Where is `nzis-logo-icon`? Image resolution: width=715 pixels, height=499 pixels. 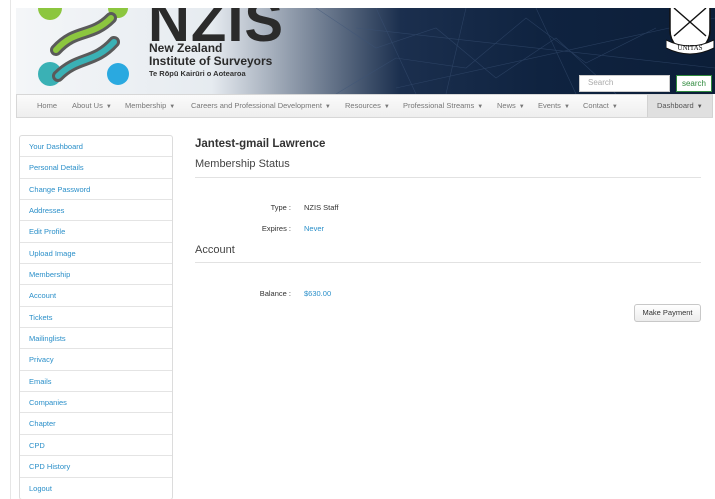
nzis-logo-icon is located at coordinates (86, 49).